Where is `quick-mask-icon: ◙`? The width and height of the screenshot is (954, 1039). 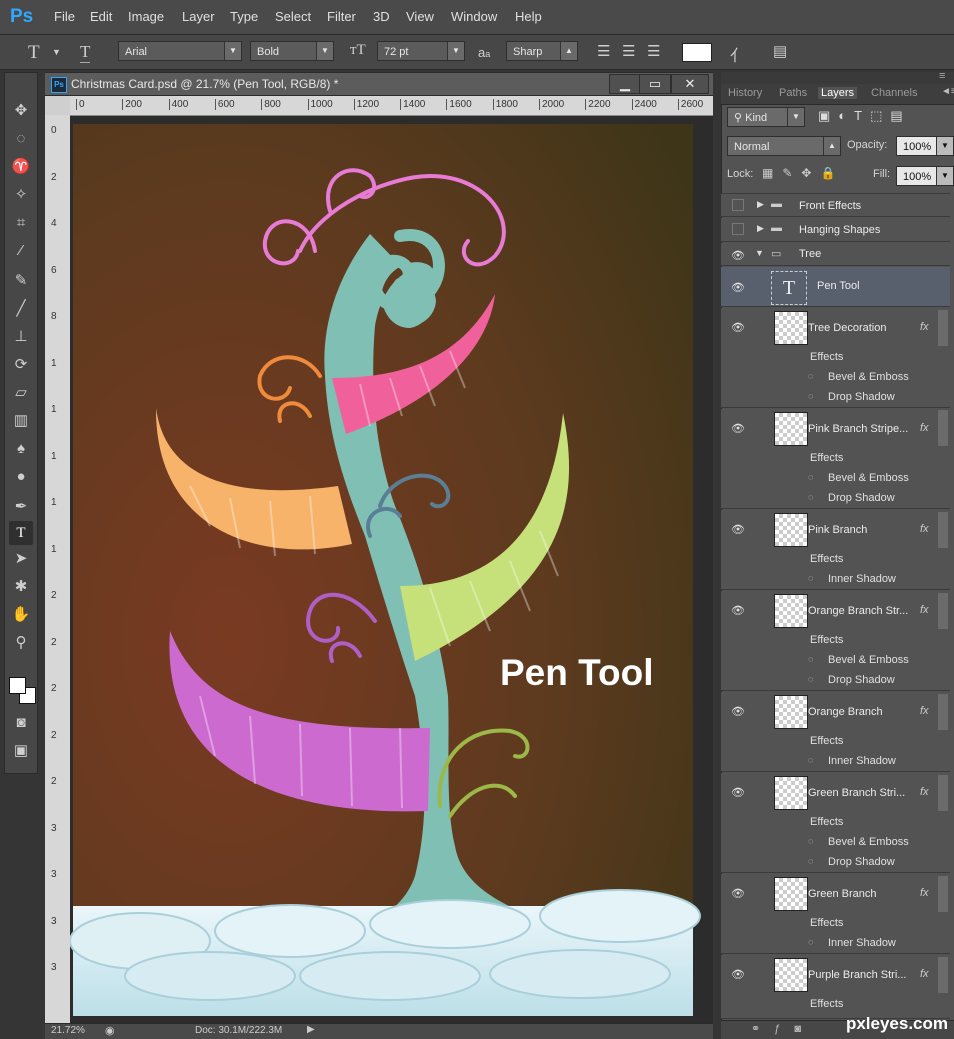
quick-mask-icon: ◙ is located at coordinates (21, 723).